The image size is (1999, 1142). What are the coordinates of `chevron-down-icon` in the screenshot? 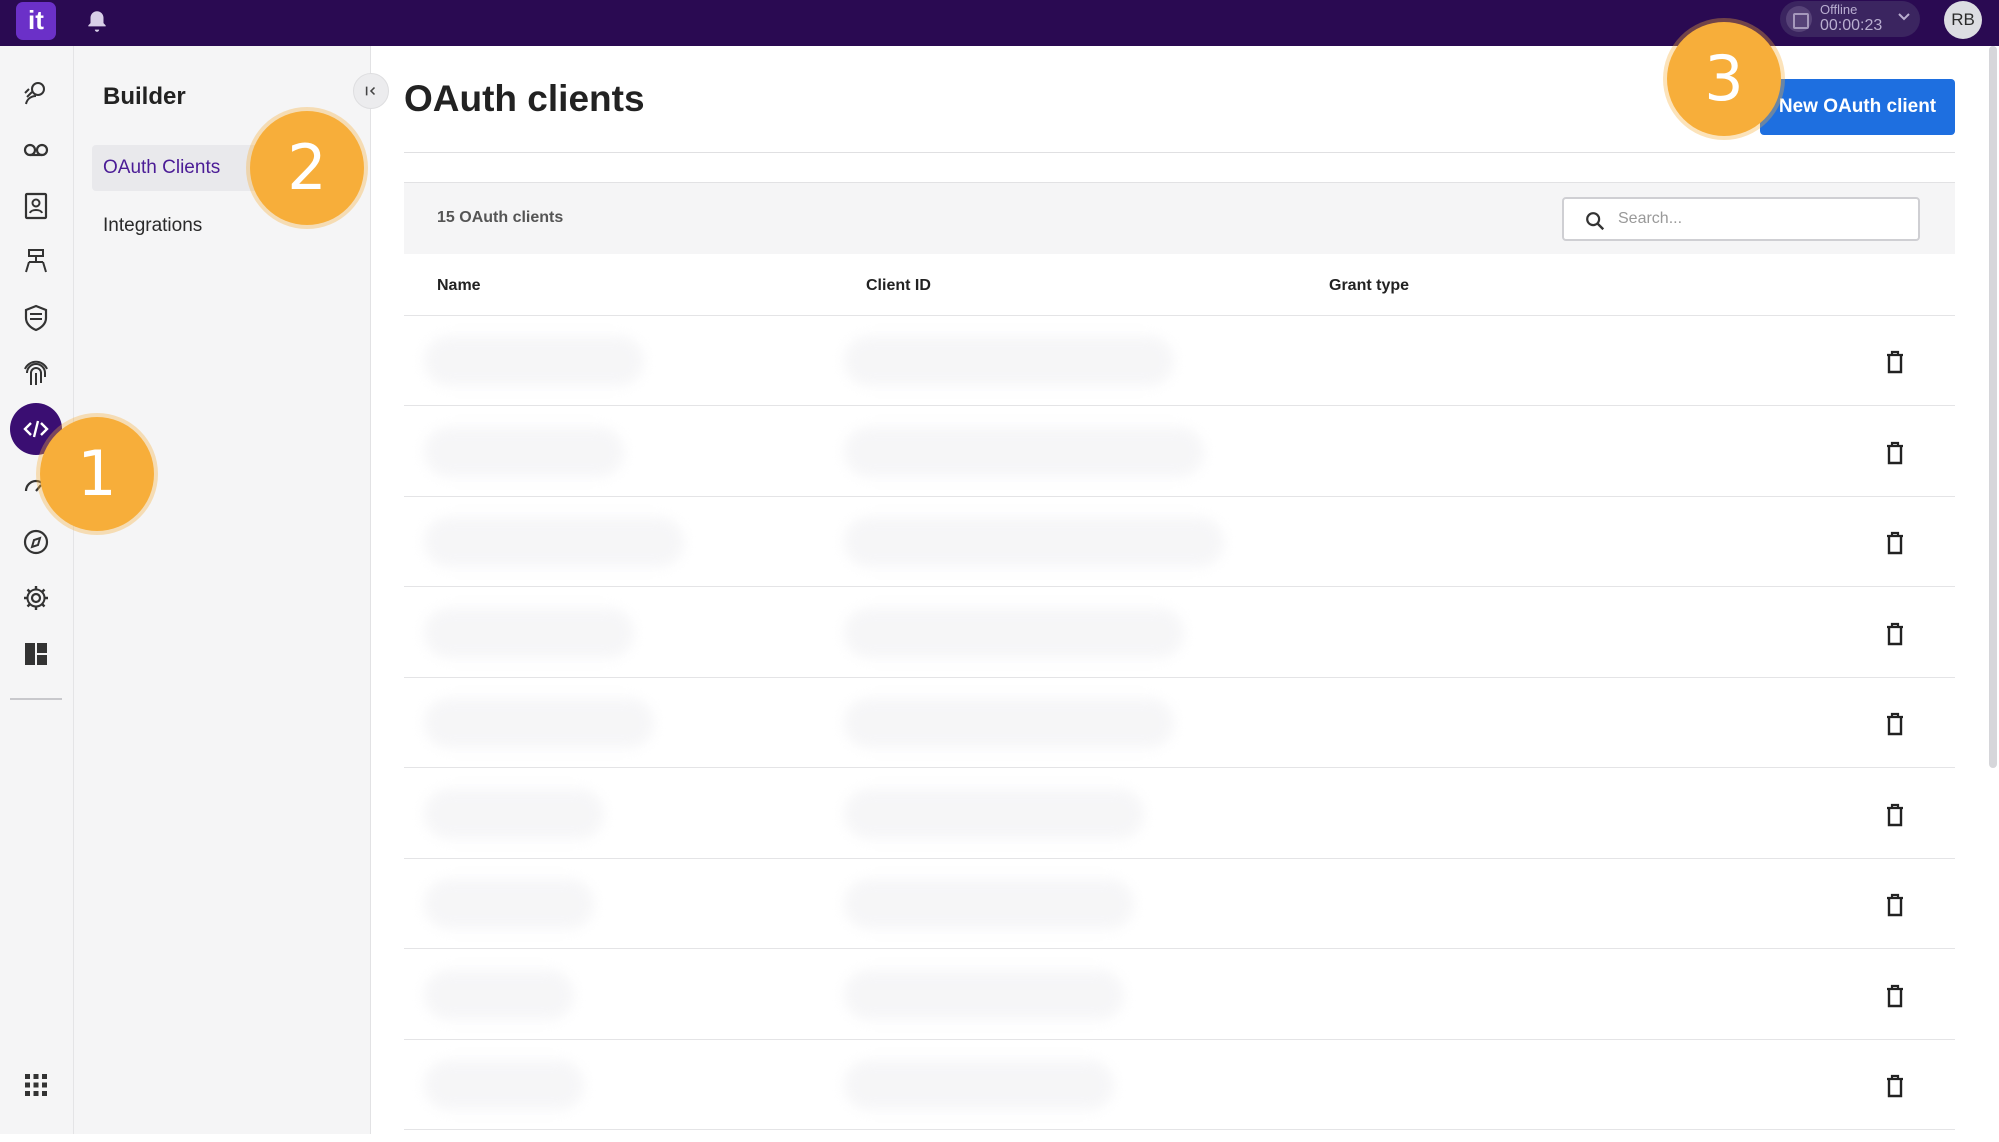 It's located at (1904, 17).